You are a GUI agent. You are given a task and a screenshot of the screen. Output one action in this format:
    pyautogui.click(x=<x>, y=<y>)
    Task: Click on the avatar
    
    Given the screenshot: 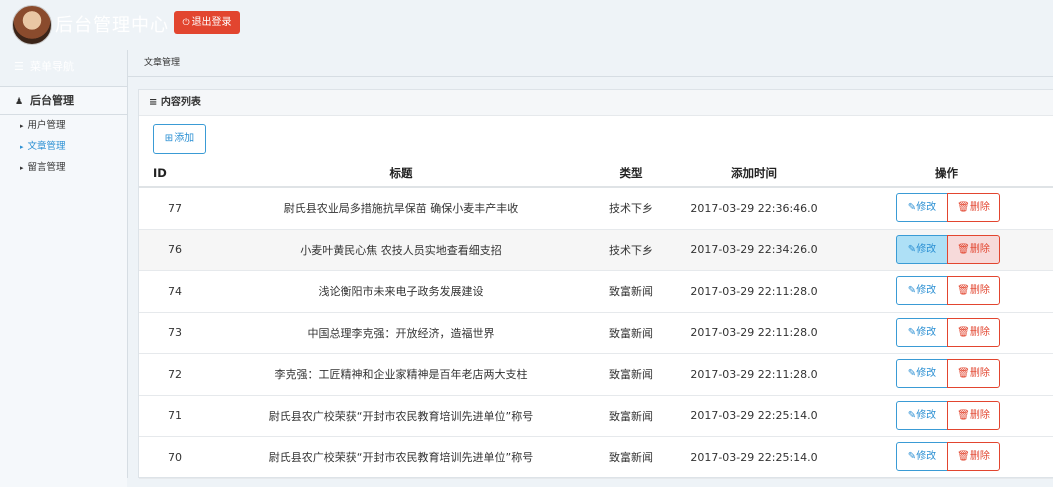 What is the action you would take?
    pyautogui.click(x=32, y=25)
    